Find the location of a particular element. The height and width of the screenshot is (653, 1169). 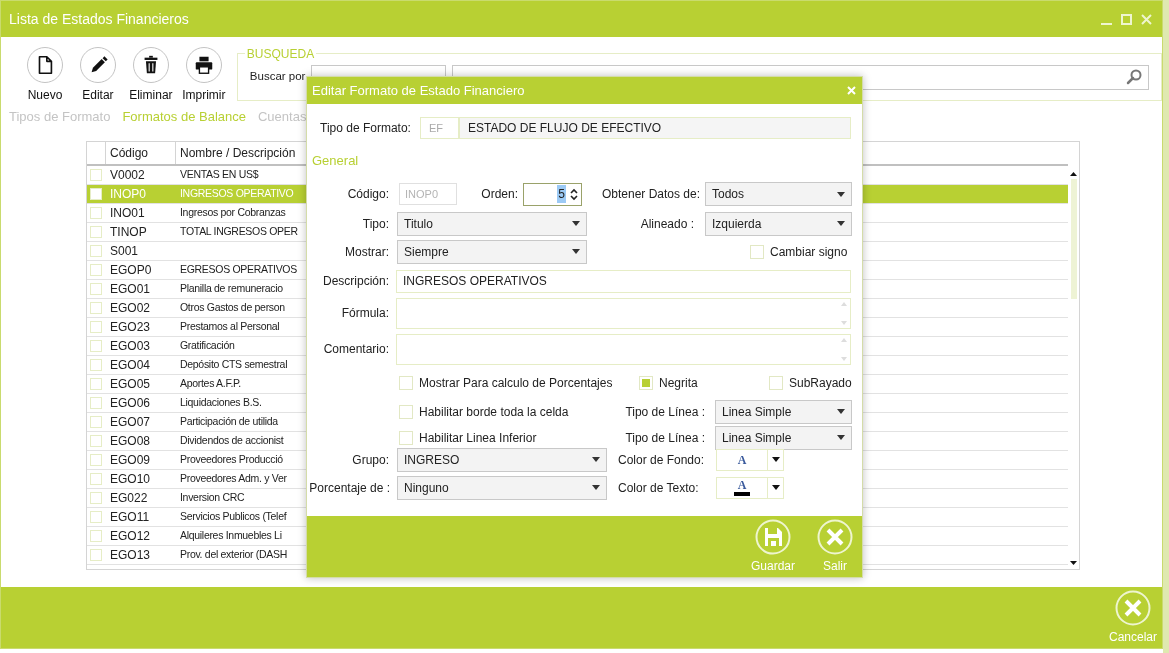

section-heading: General is located at coordinates (336, 161).